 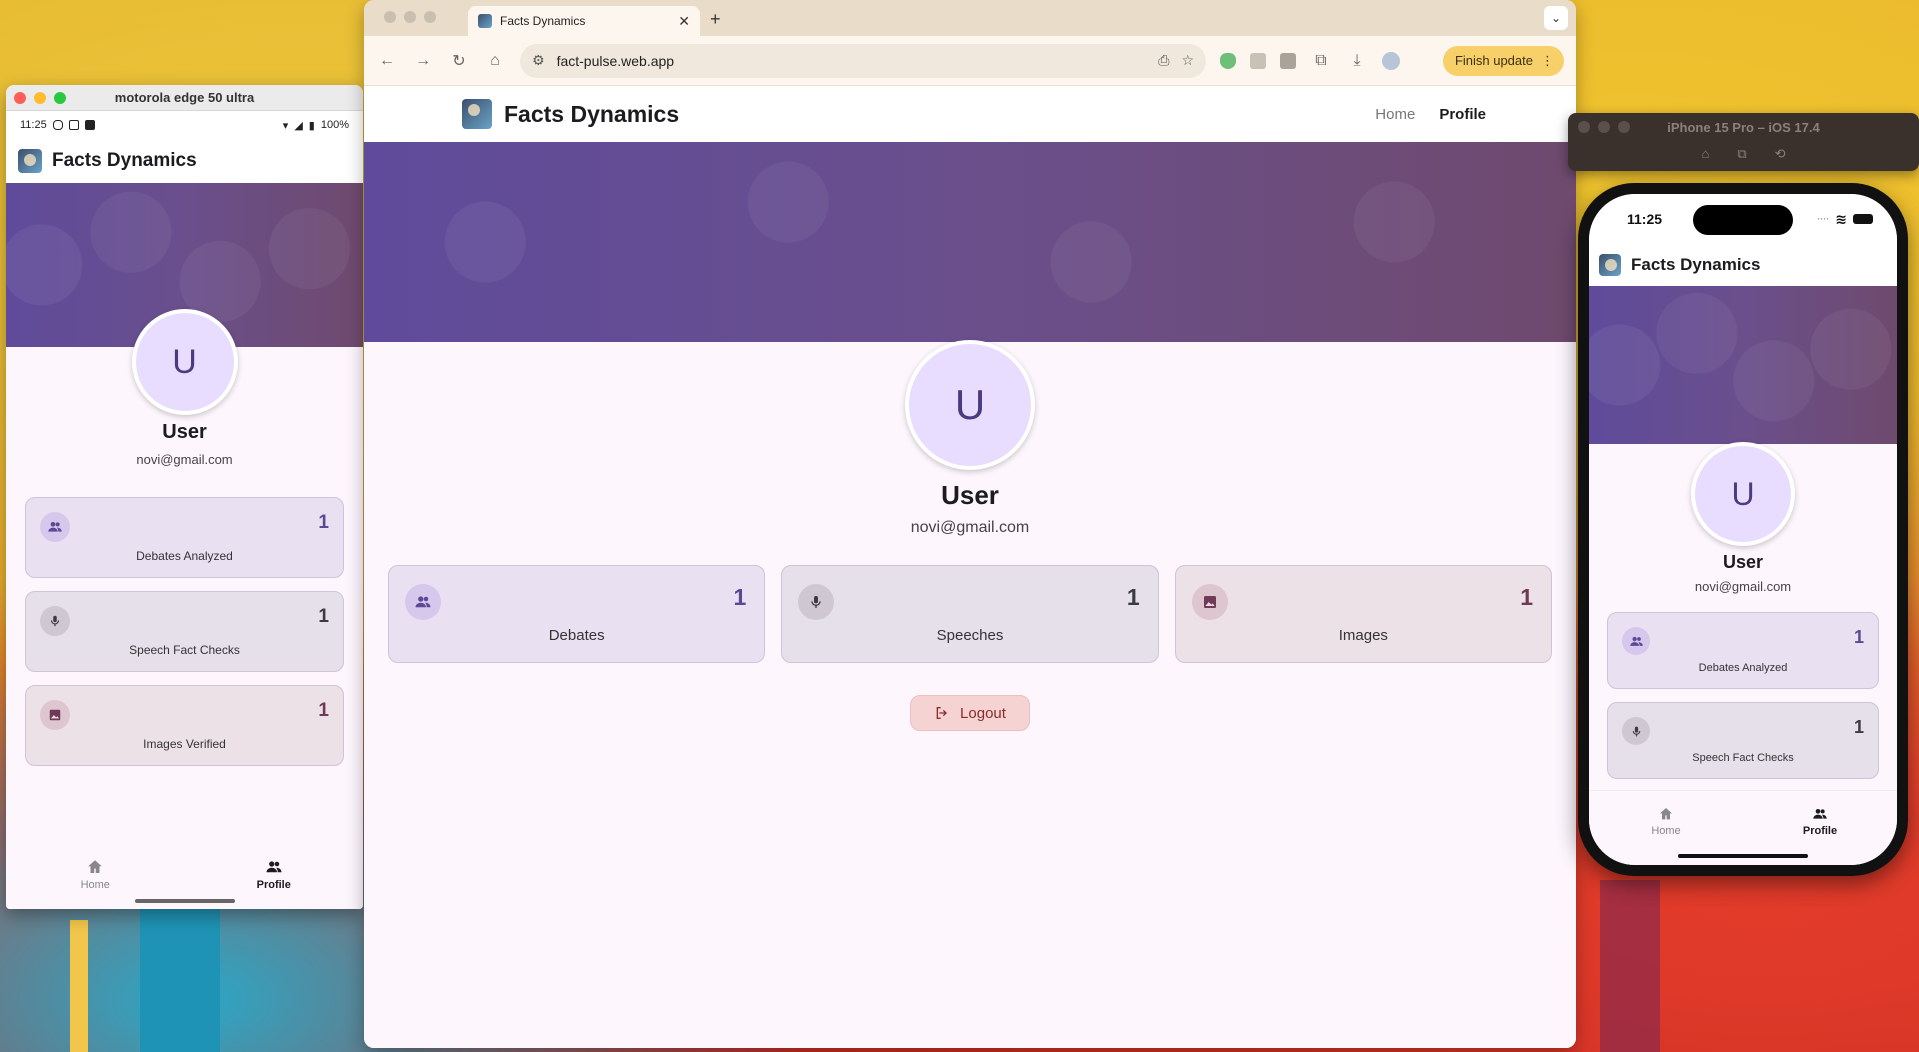 What do you see at coordinates (970, 242) in the screenshot?
I see `profile-banner` at bounding box center [970, 242].